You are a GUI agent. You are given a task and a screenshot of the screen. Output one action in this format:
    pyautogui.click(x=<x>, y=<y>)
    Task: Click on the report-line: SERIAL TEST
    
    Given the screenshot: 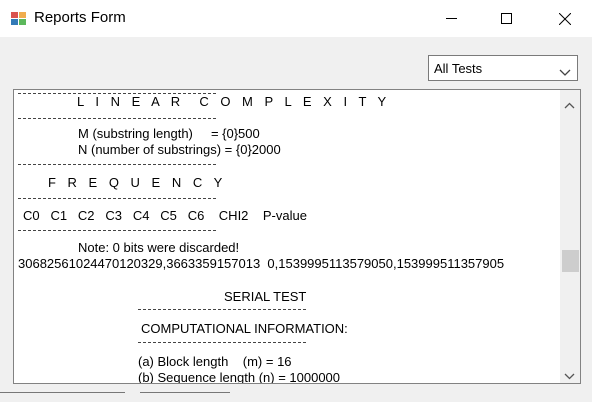 What is the action you would take?
    pyautogui.click(x=265, y=296)
    